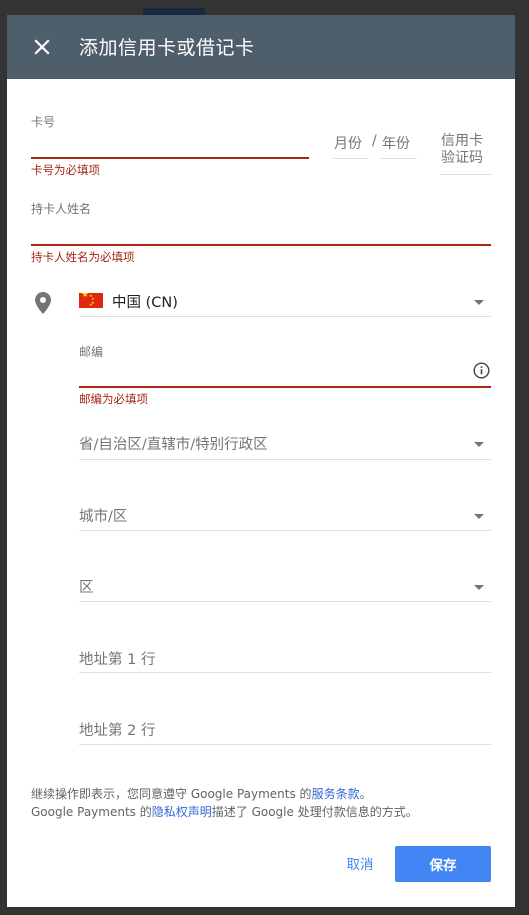  I want to click on cardholder-name-label: 持卡人姓名, so click(61, 209).